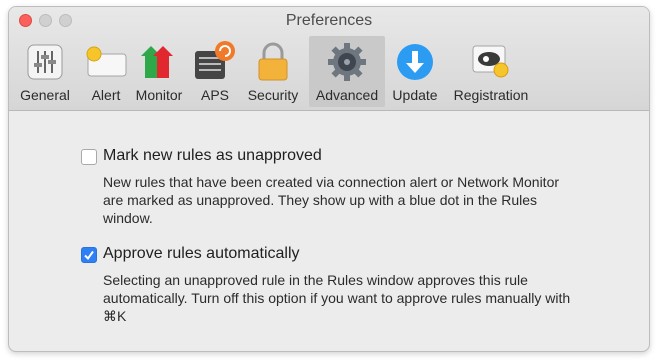 The image size is (656, 364). What do you see at coordinates (159, 62) in the screenshot?
I see `monitor-arrows-icon` at bounding box center [159, 62].